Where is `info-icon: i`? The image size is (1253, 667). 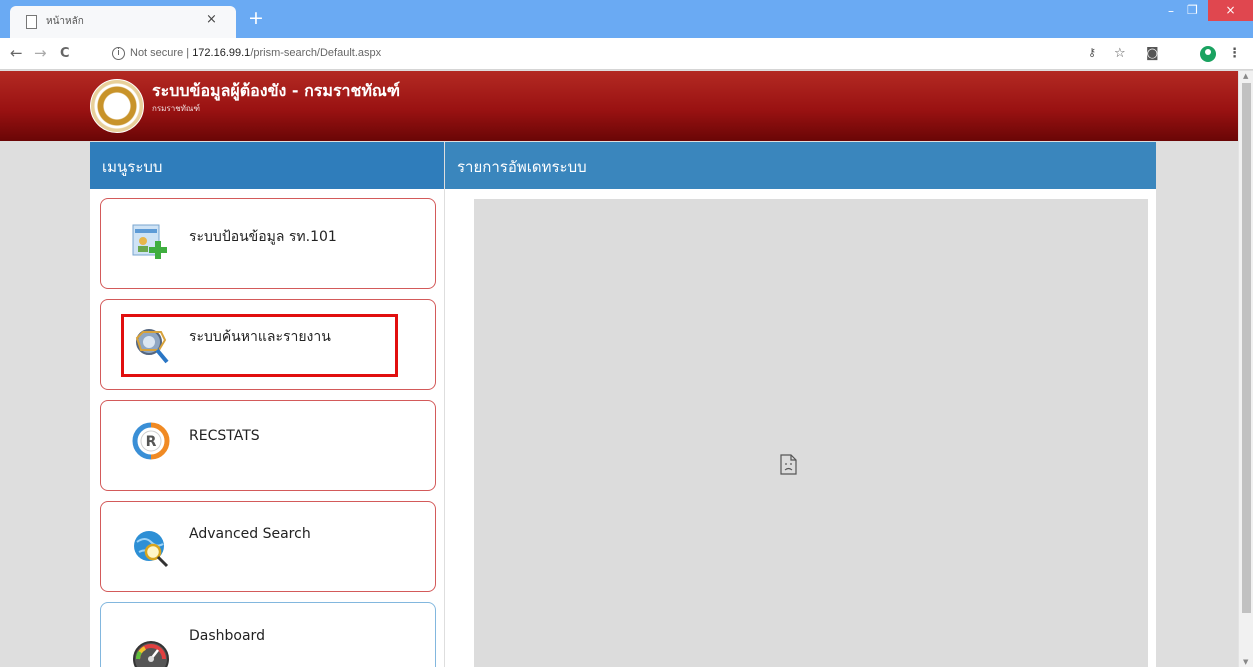
info-icon: i is located at coordinates (118, 53).